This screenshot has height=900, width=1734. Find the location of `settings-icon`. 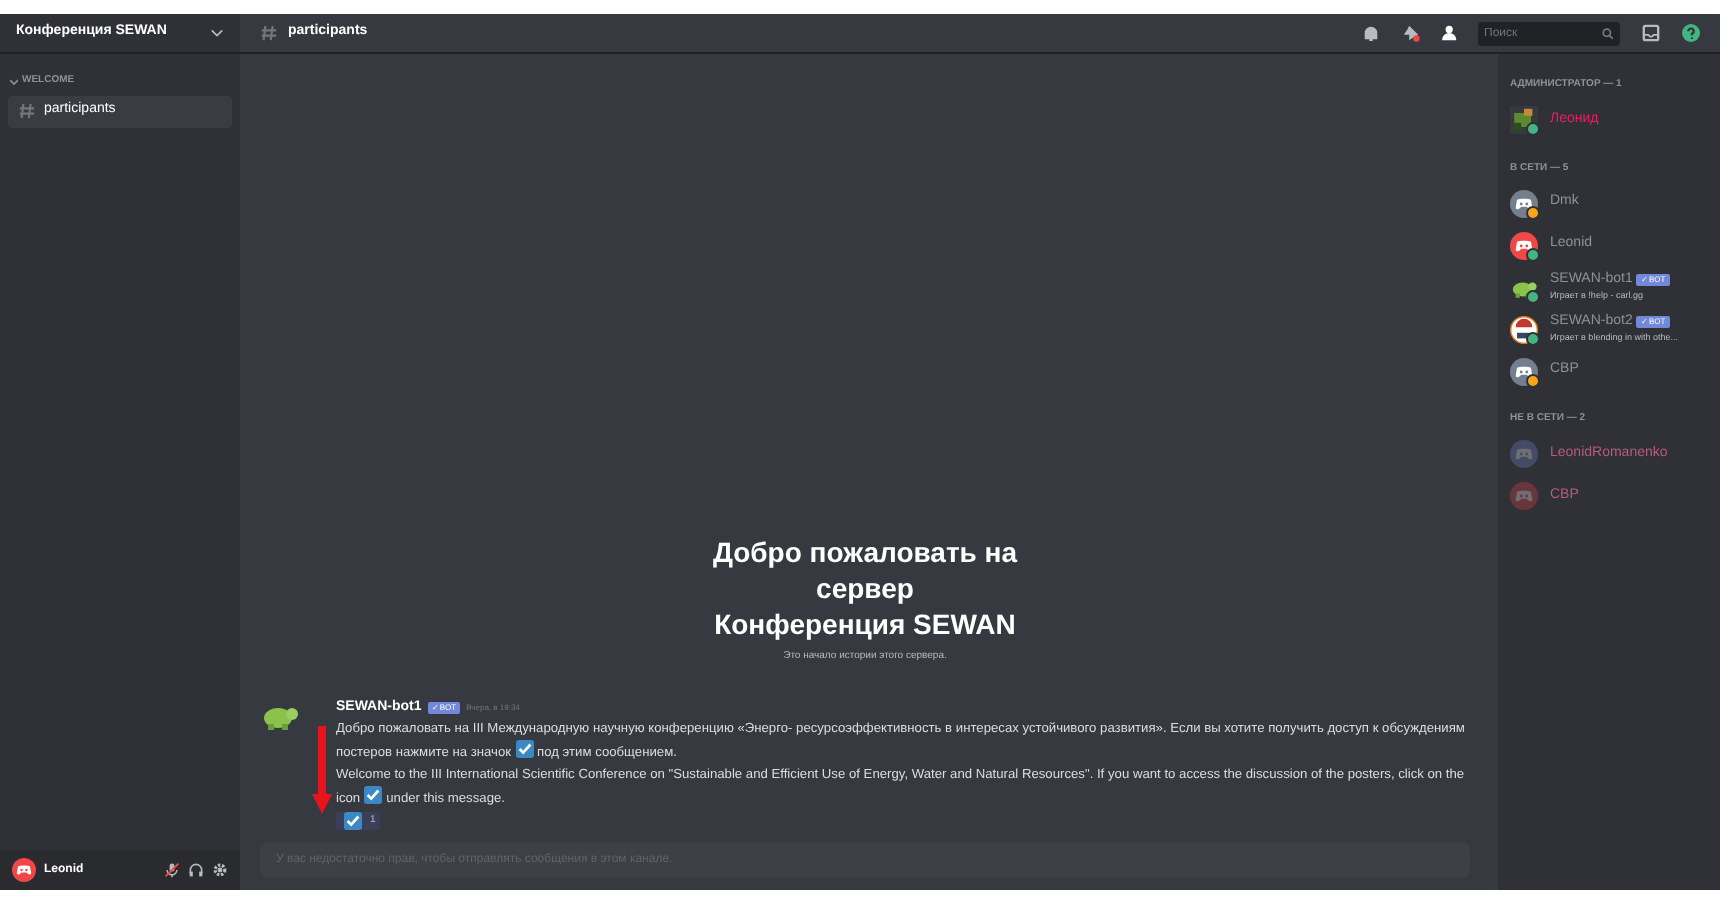

settings-icon is located at coordinates (220, 870).